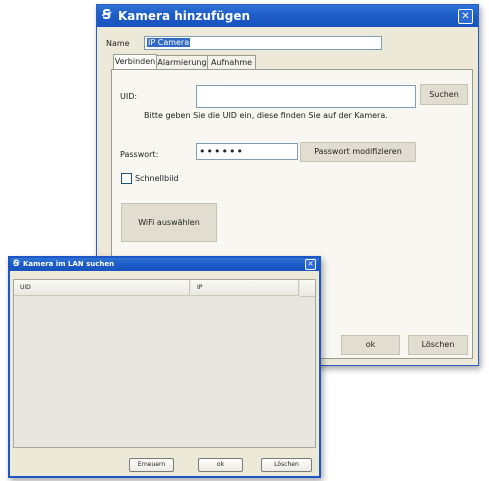 This screenshot has height=481, width=489. I want to click on wifi-select-button: WiFi auswählen, so click(169, 222).